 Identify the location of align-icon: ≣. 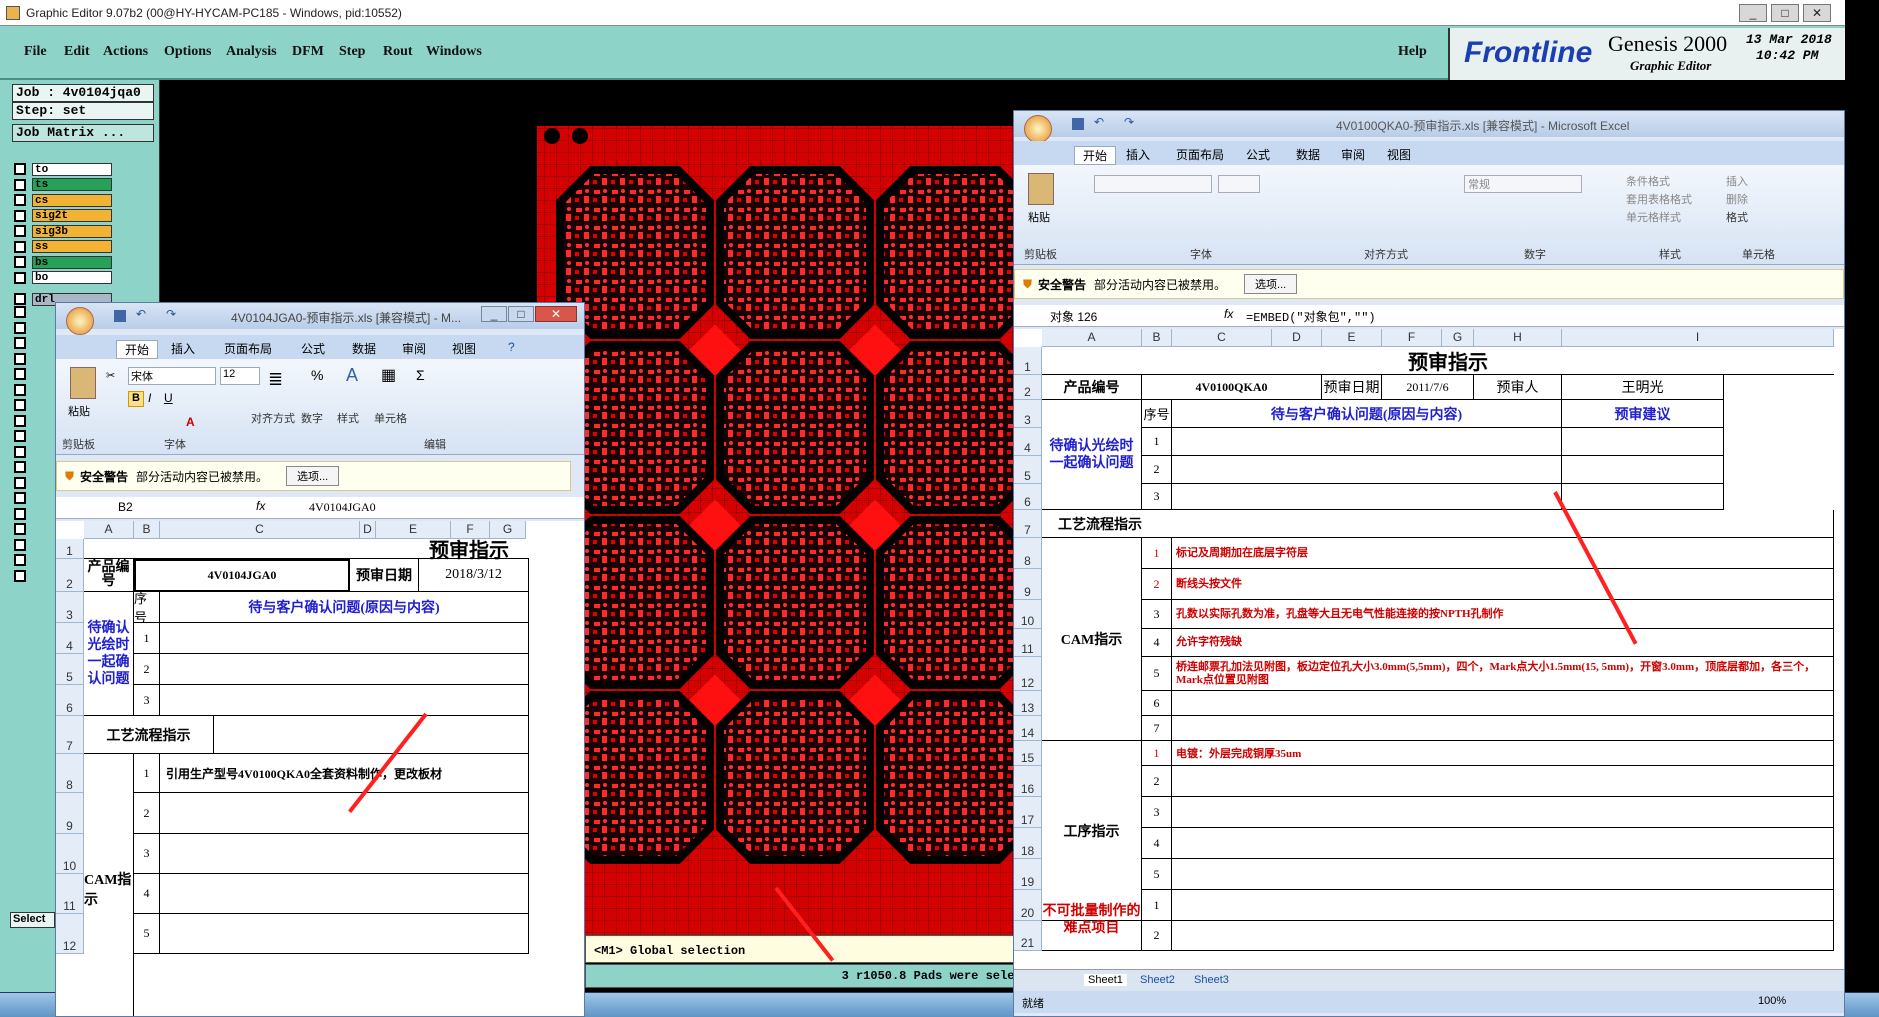
(275, 379).